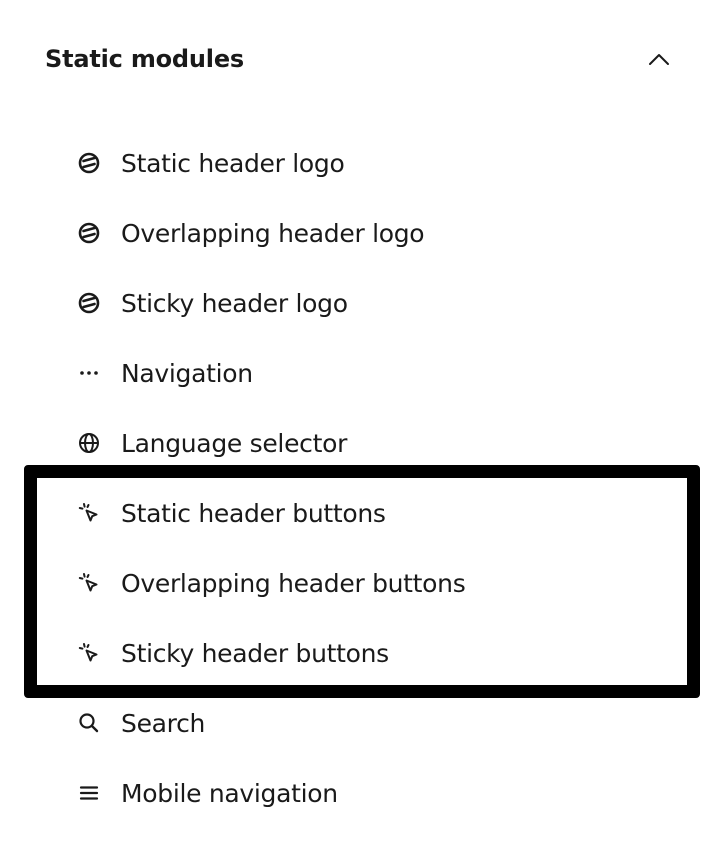 The width and height of the screenshot is (723, 864). Describe the element at coordinates (293, 583) in the screenshot. I see `module-label: Overlapping header buttons` at that location.